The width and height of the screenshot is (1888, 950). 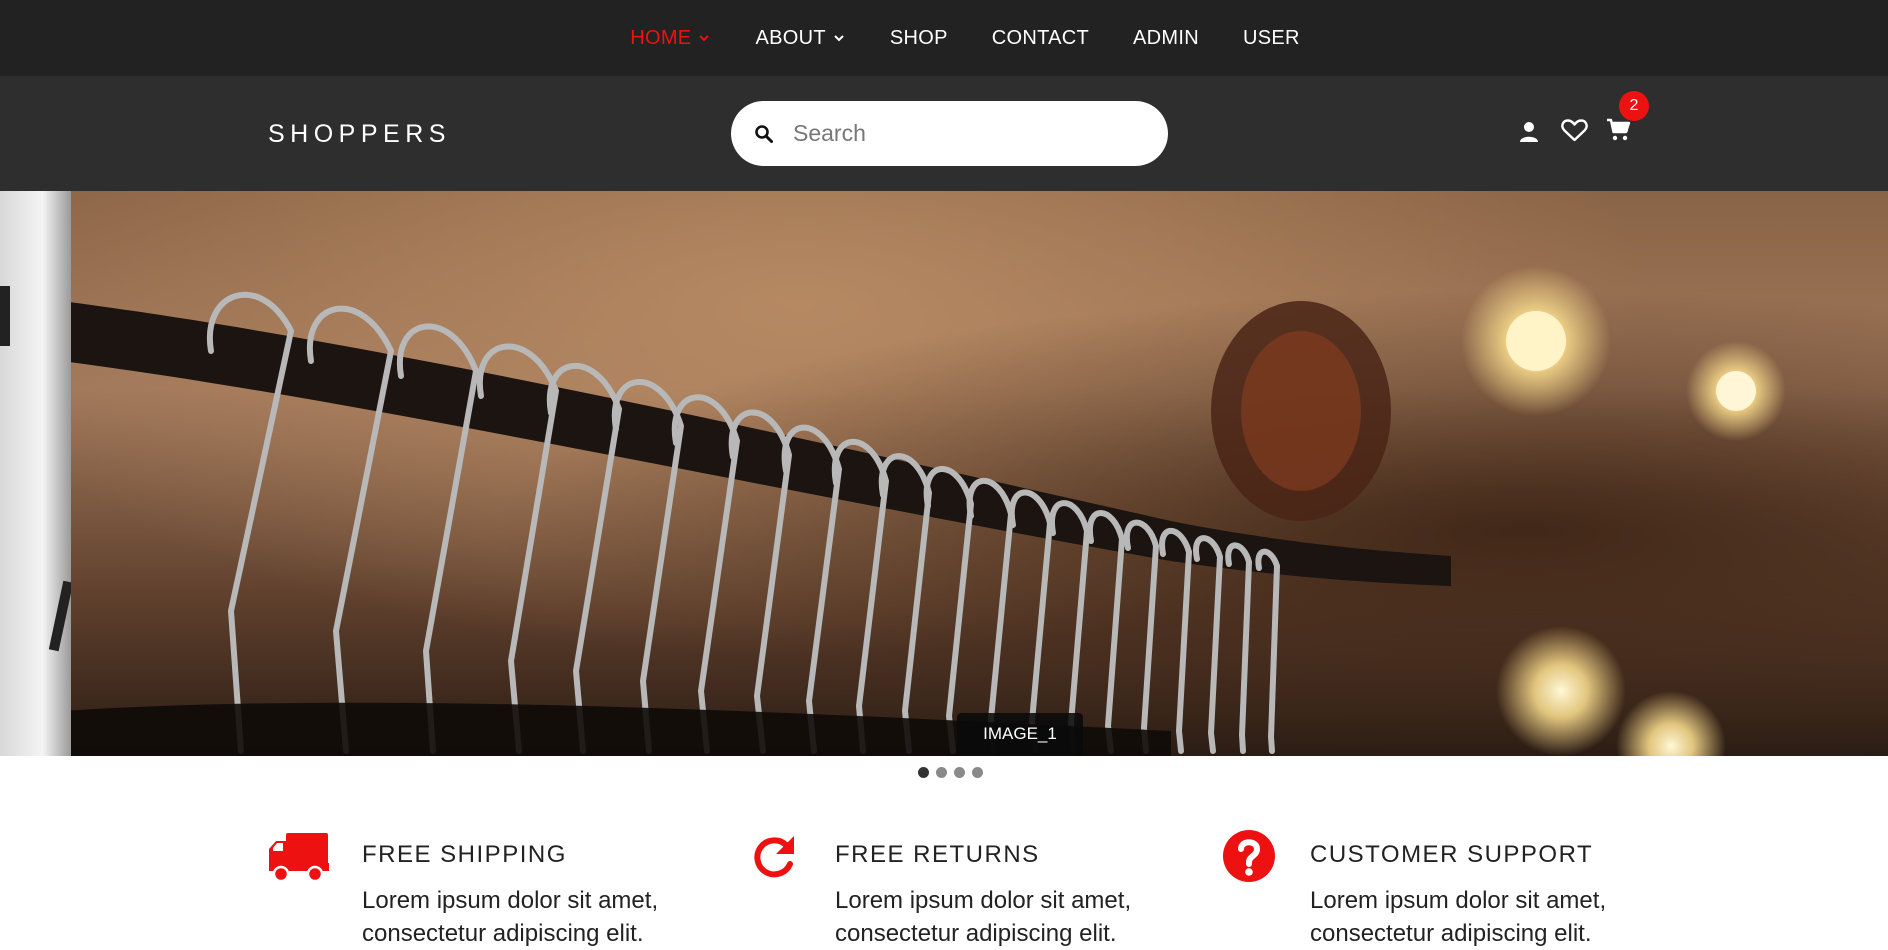 I want to click on cart-icon, so click(x=1618, y=130).